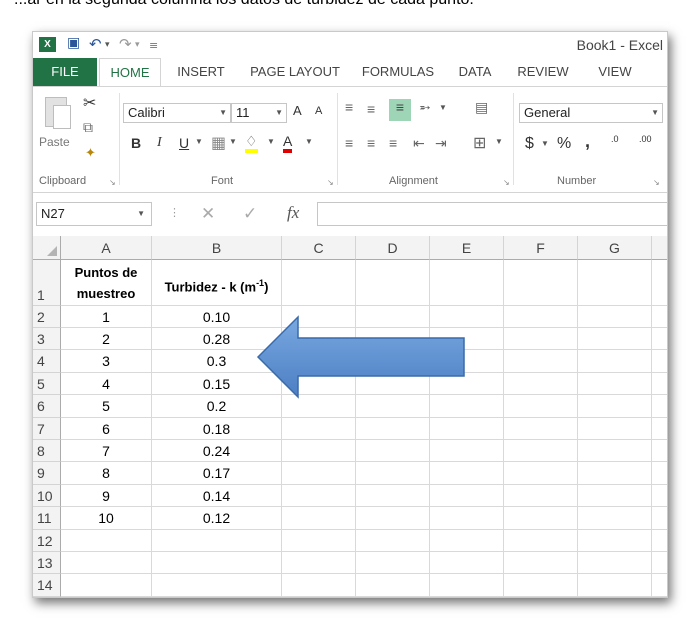  Describe the element at coordinates (106, 294) in the screenshot. I see `cell-a1-line2: muestreo` at that location.